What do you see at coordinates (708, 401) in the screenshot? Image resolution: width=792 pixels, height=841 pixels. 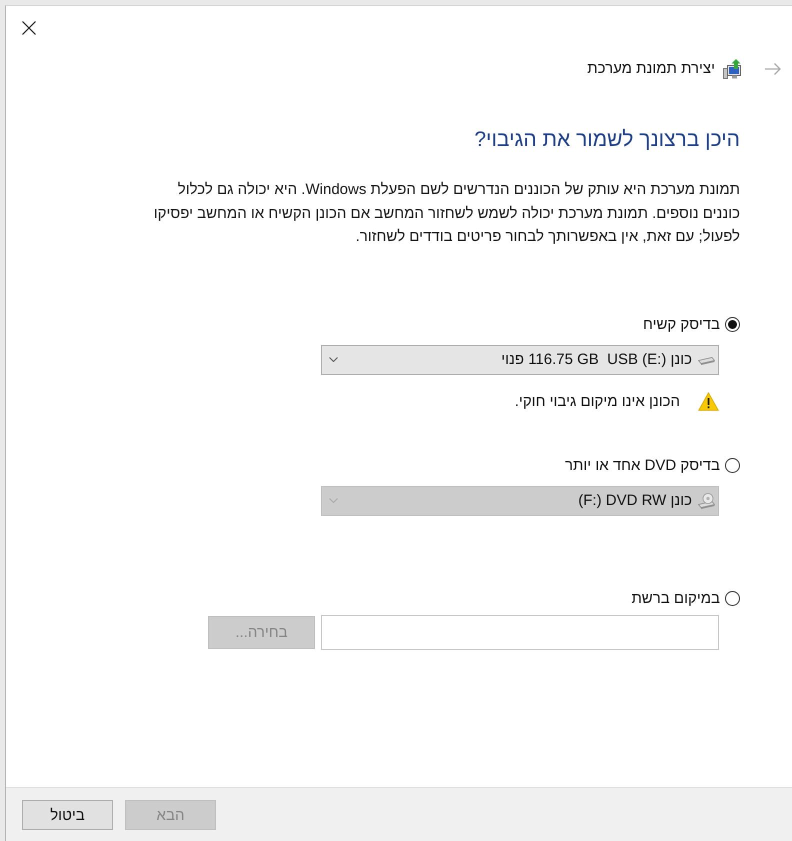 I see `warning-icon` at bounding box center [708, 401].